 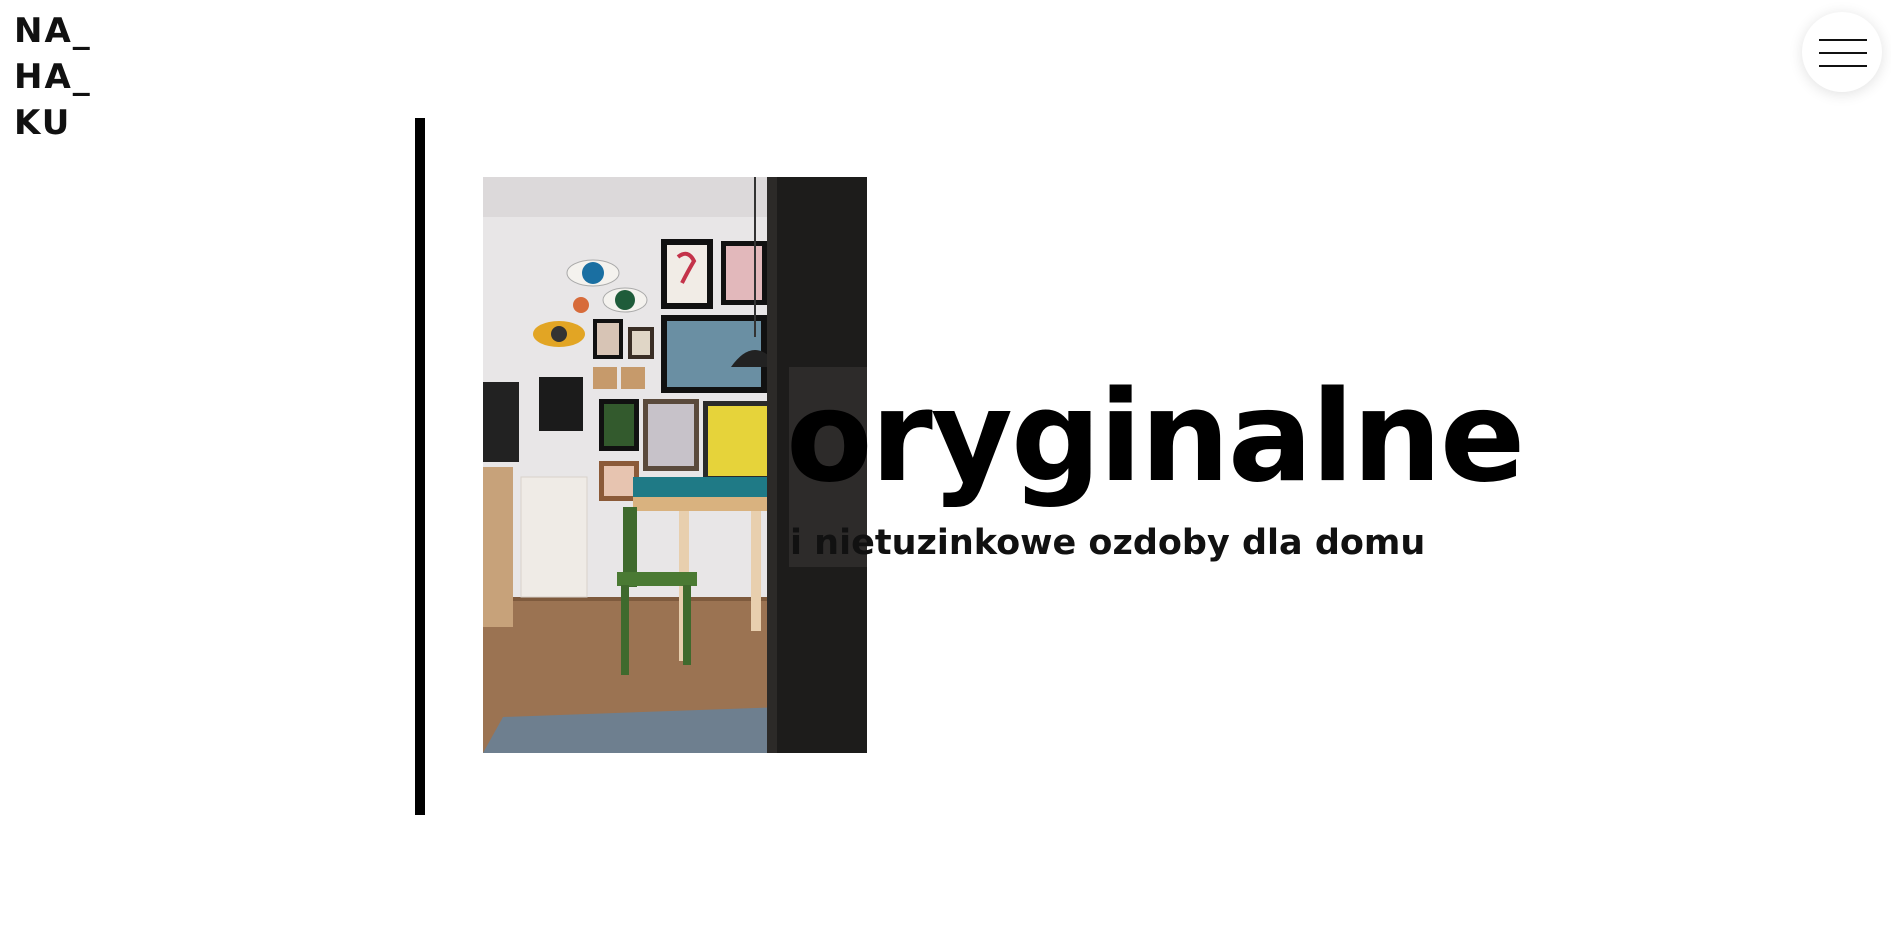 I want to click on site-logo: NA_ HA_ KU, so click(x=64, y=79).